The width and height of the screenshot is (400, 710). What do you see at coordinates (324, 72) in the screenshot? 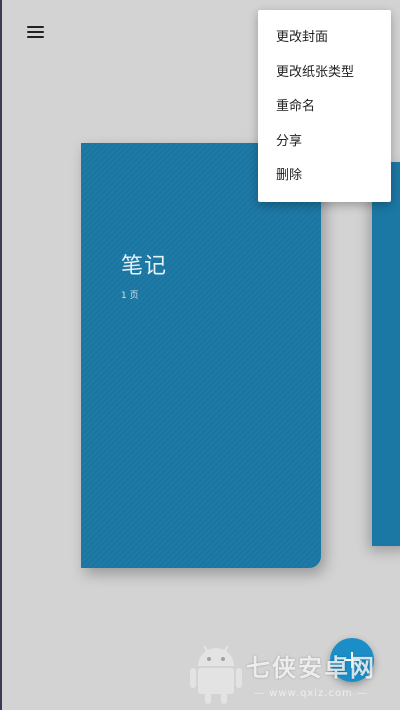
I see `menu-item-change-paper-type: 更改纸张类型` at bounding box center [324, 72].